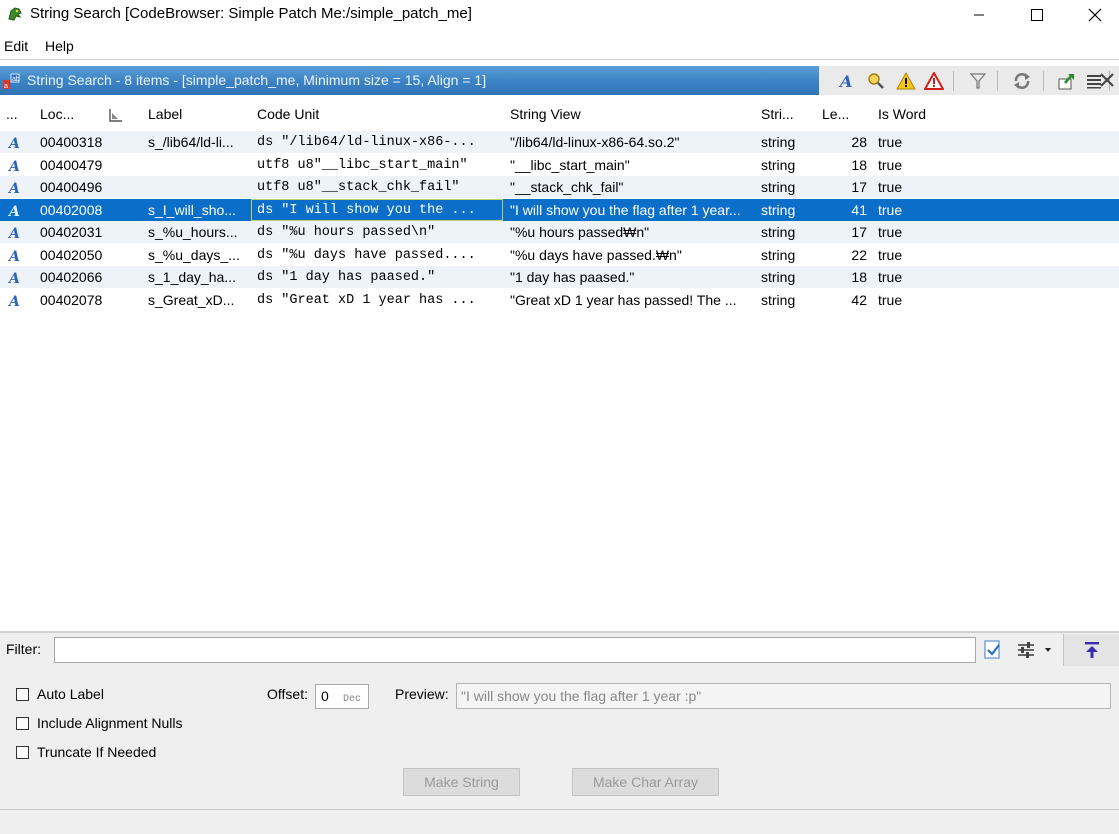 This screenshot has height=834, width=1119. What do you see at coordinates (342, 696) in the screenshot?
I see `offset-input: 0 Dec` at bounding box center [342, 696].